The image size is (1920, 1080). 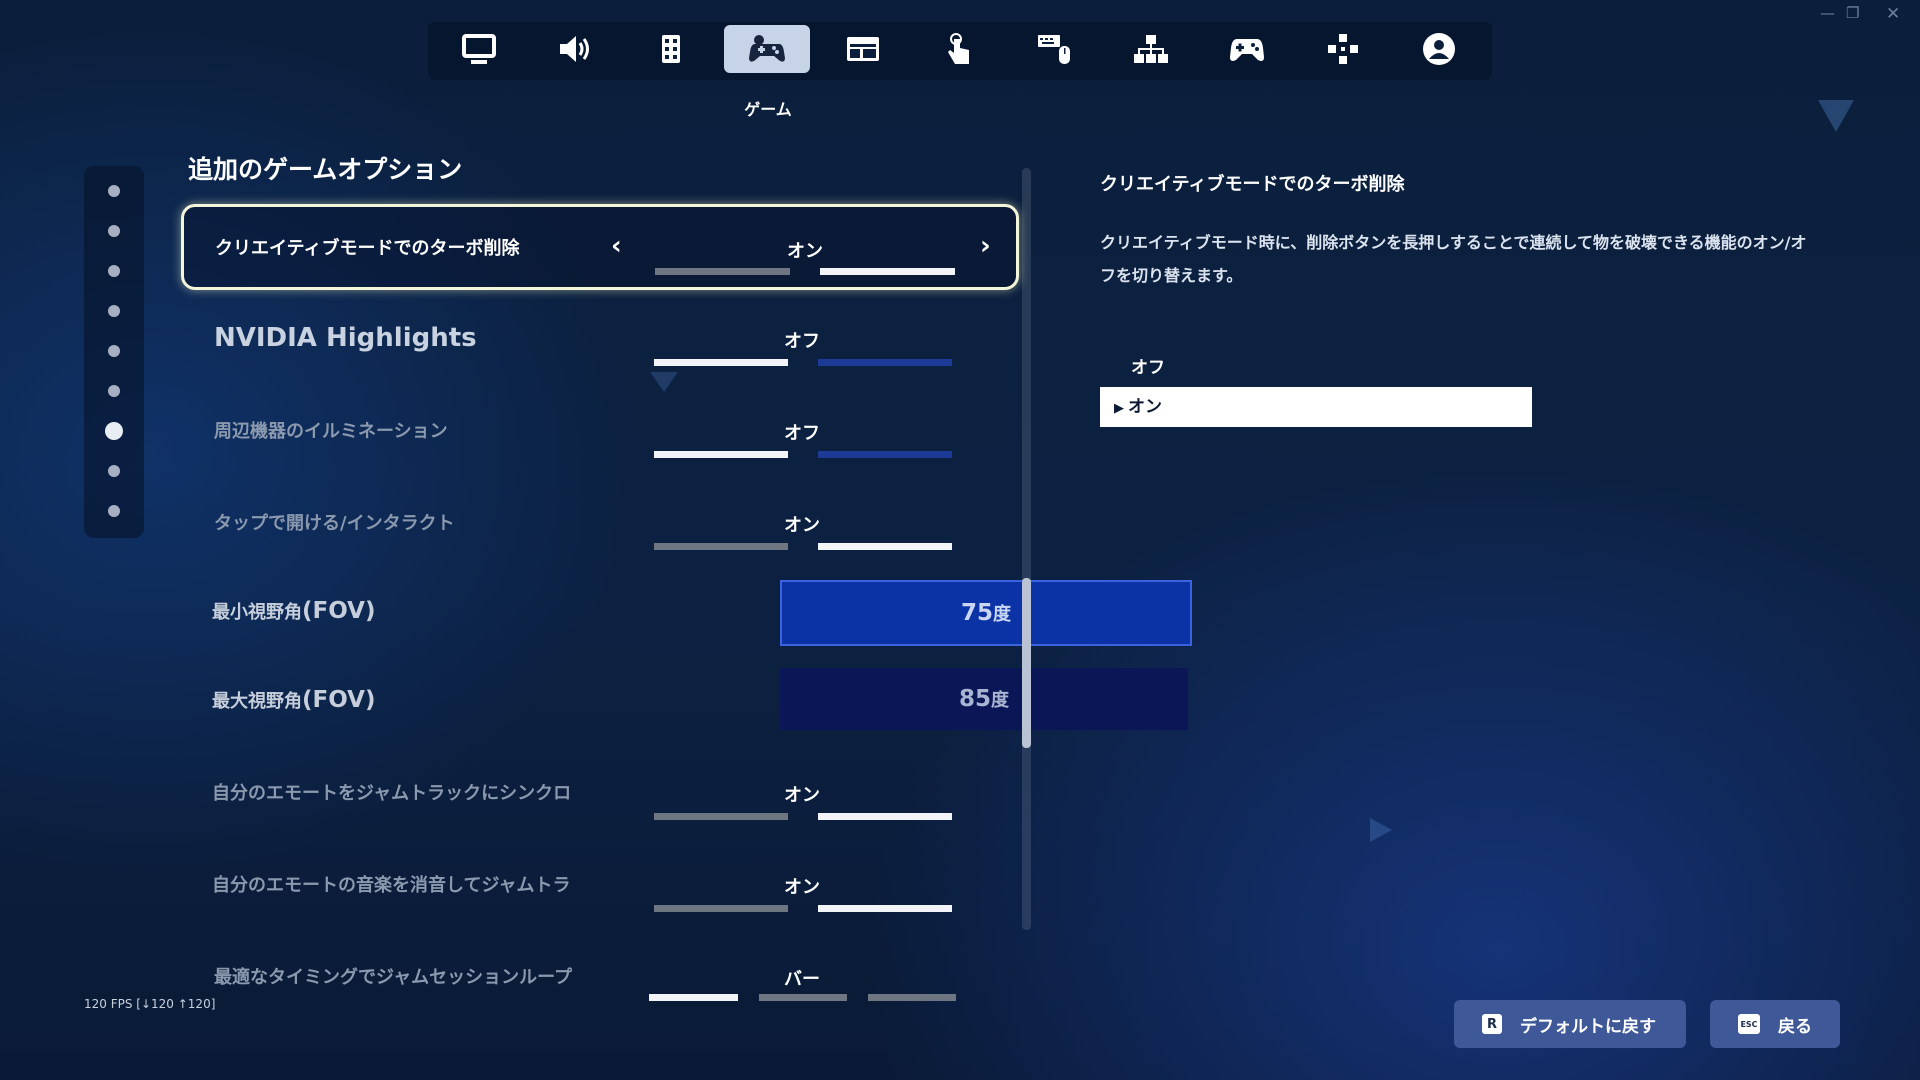 What do you see at coordinates (331, 431) in the screenshot?
I see `setting-label: 周辺機器のイルミネーション` at bounding box center [331, 431].